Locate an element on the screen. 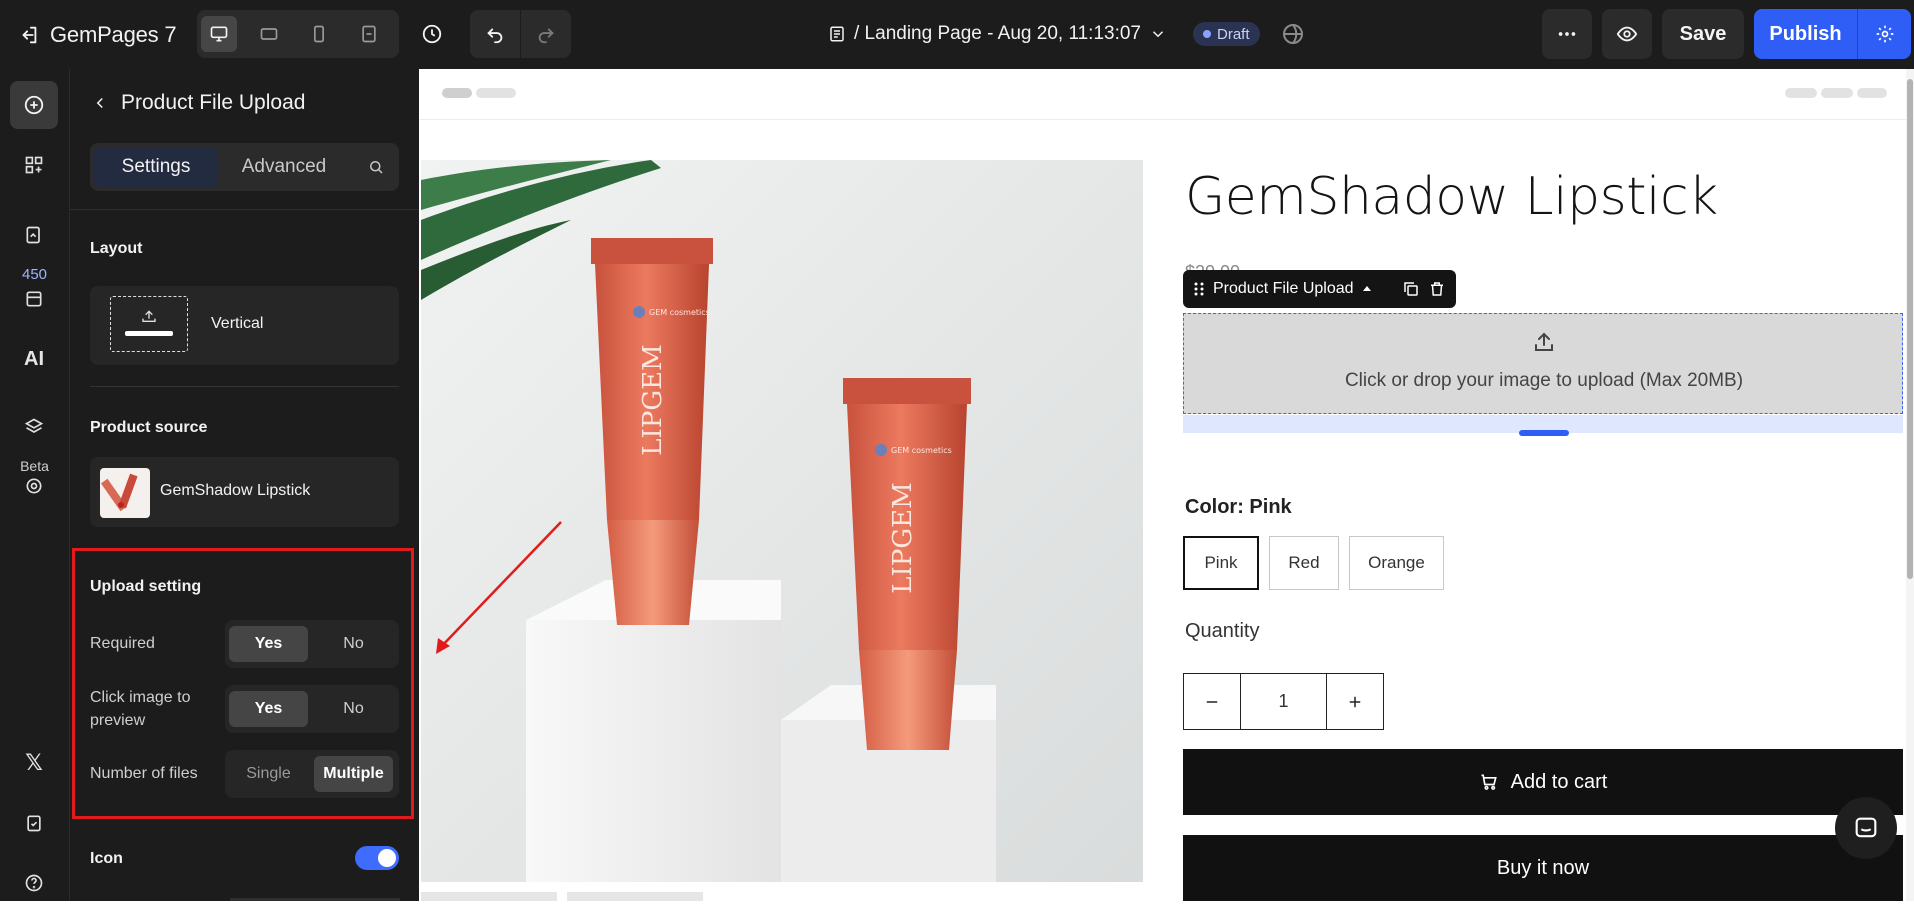 This screenshot has height=907, width=1914. preview-button is located at coordinates (1627, 34).